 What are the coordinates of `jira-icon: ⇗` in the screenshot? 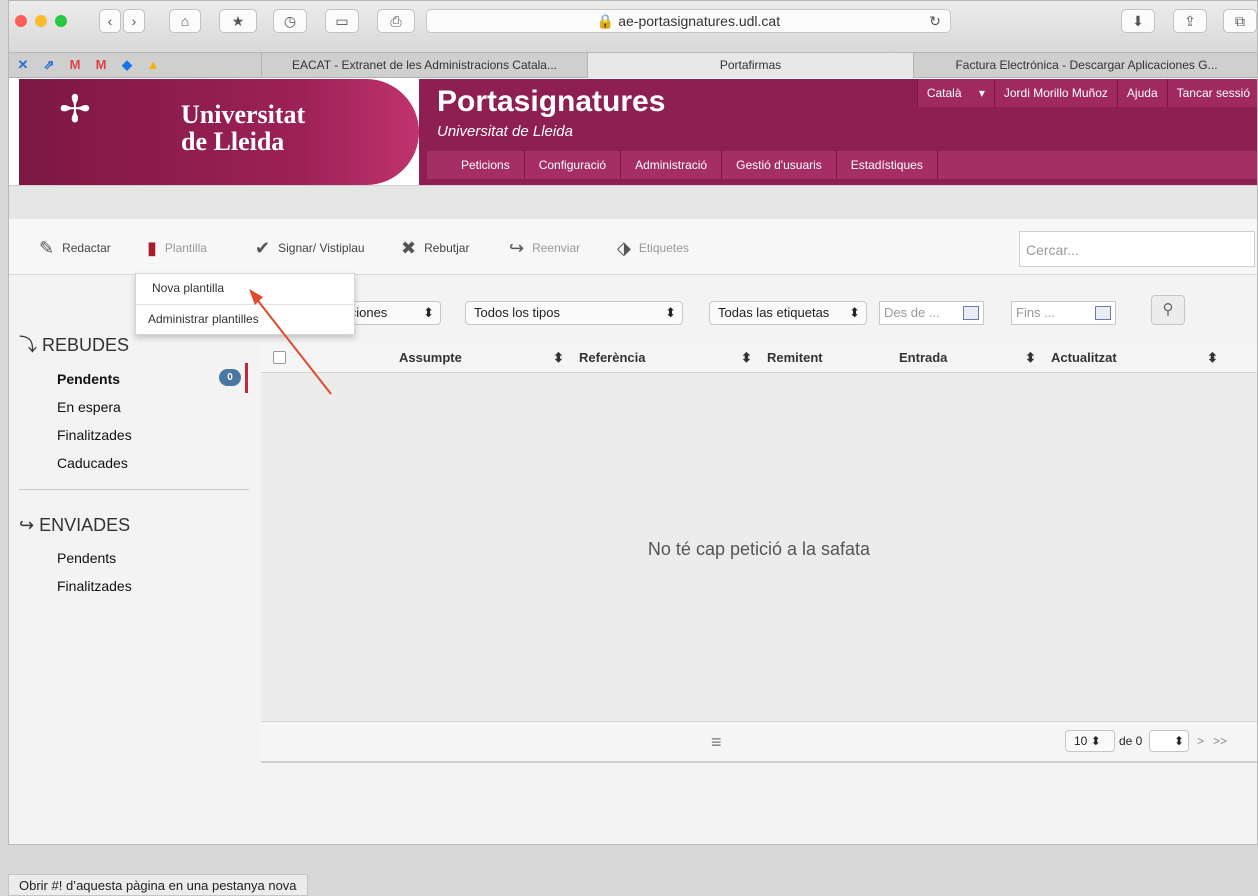 It's located at (49, 65).